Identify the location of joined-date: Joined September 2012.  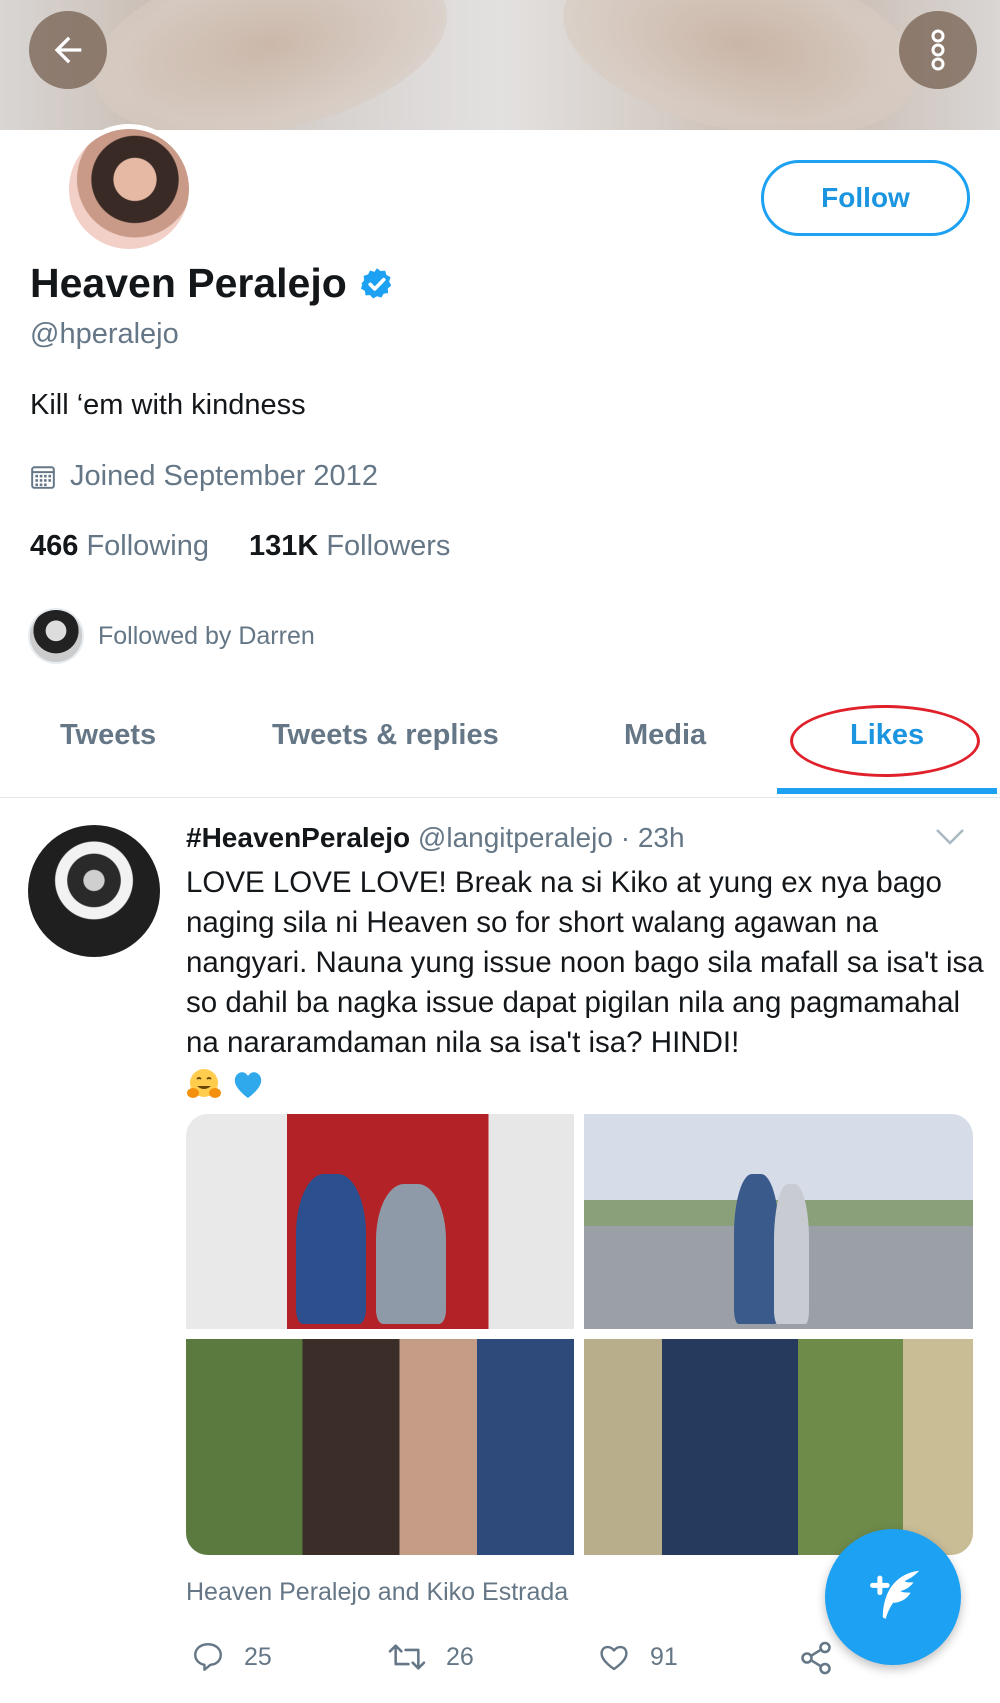
(204, 476).